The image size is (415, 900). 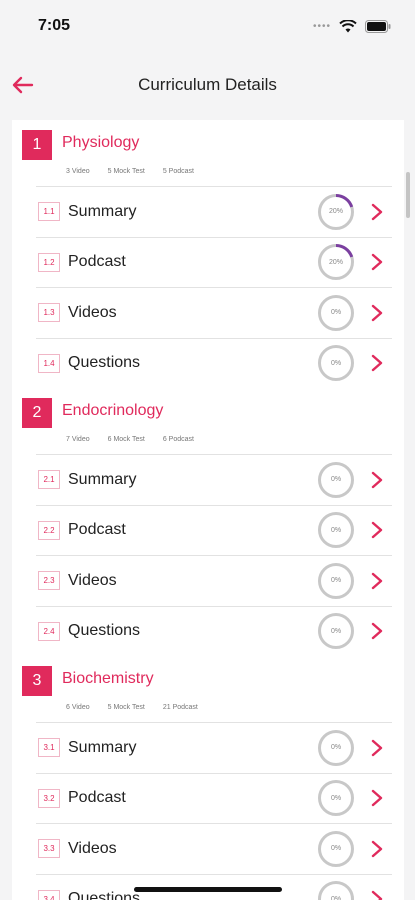 What do you see at coordinates (214, 580) in the screenshot?
I see `topic-row: 2.3 Videos 0%` at bounding box center [214, 580].